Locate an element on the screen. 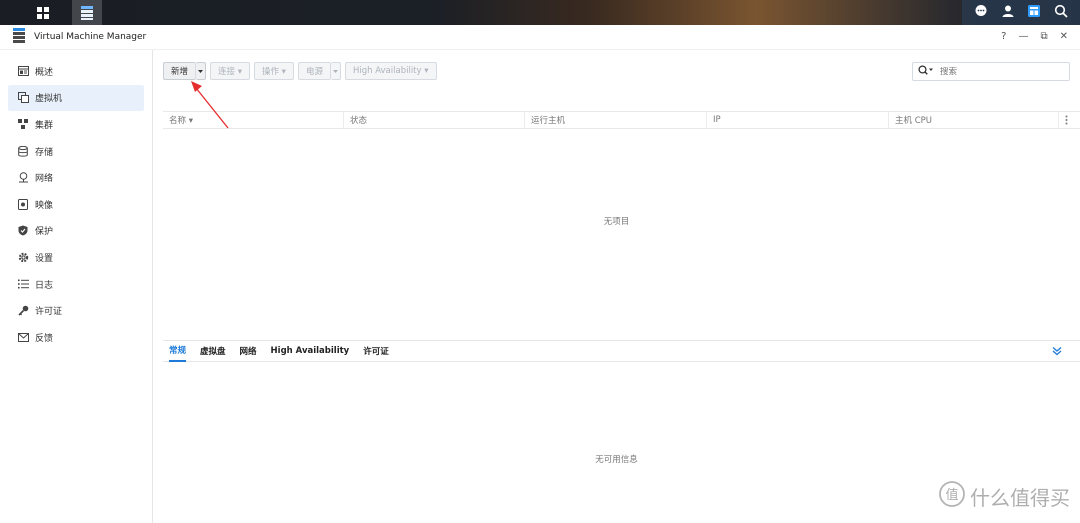 The height and width of the screenshot is (523, 1080). collapse-panel-icon is located at coordinates (1057, 352).